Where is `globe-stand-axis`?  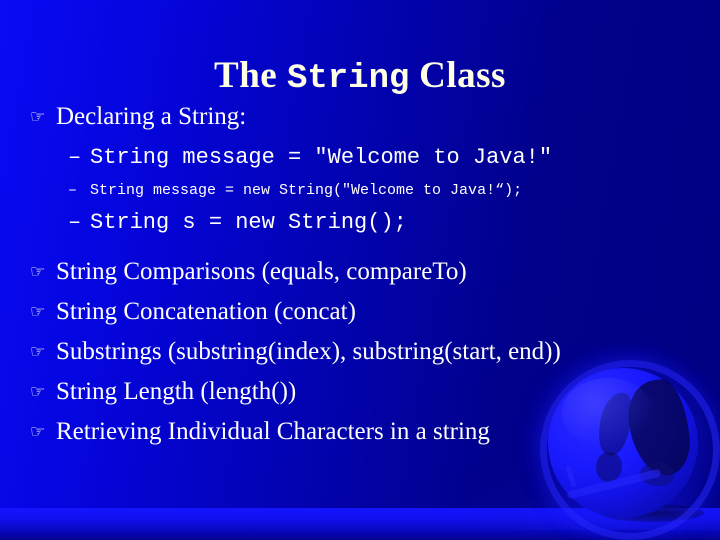
globe-stand-axis is located at coordinates (571, 476).